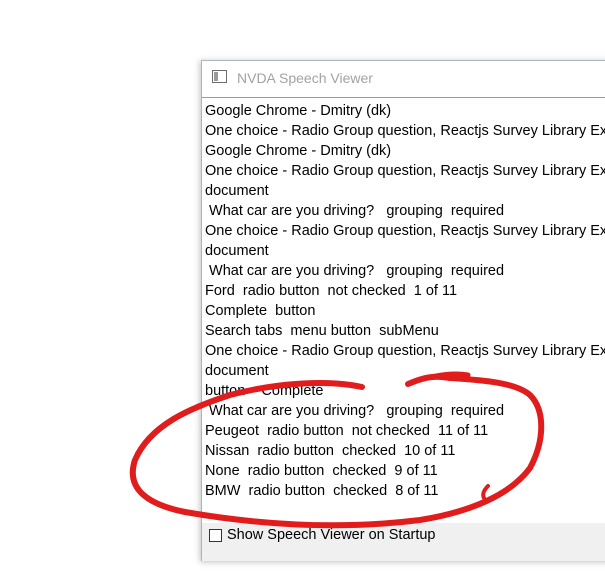 The image size is (605, 582). What do you see at coordinates (322, 331) in the screenshot?
I see `speech-log-line: Search tabs menu button subMenu` at bounding box center [322, 331].